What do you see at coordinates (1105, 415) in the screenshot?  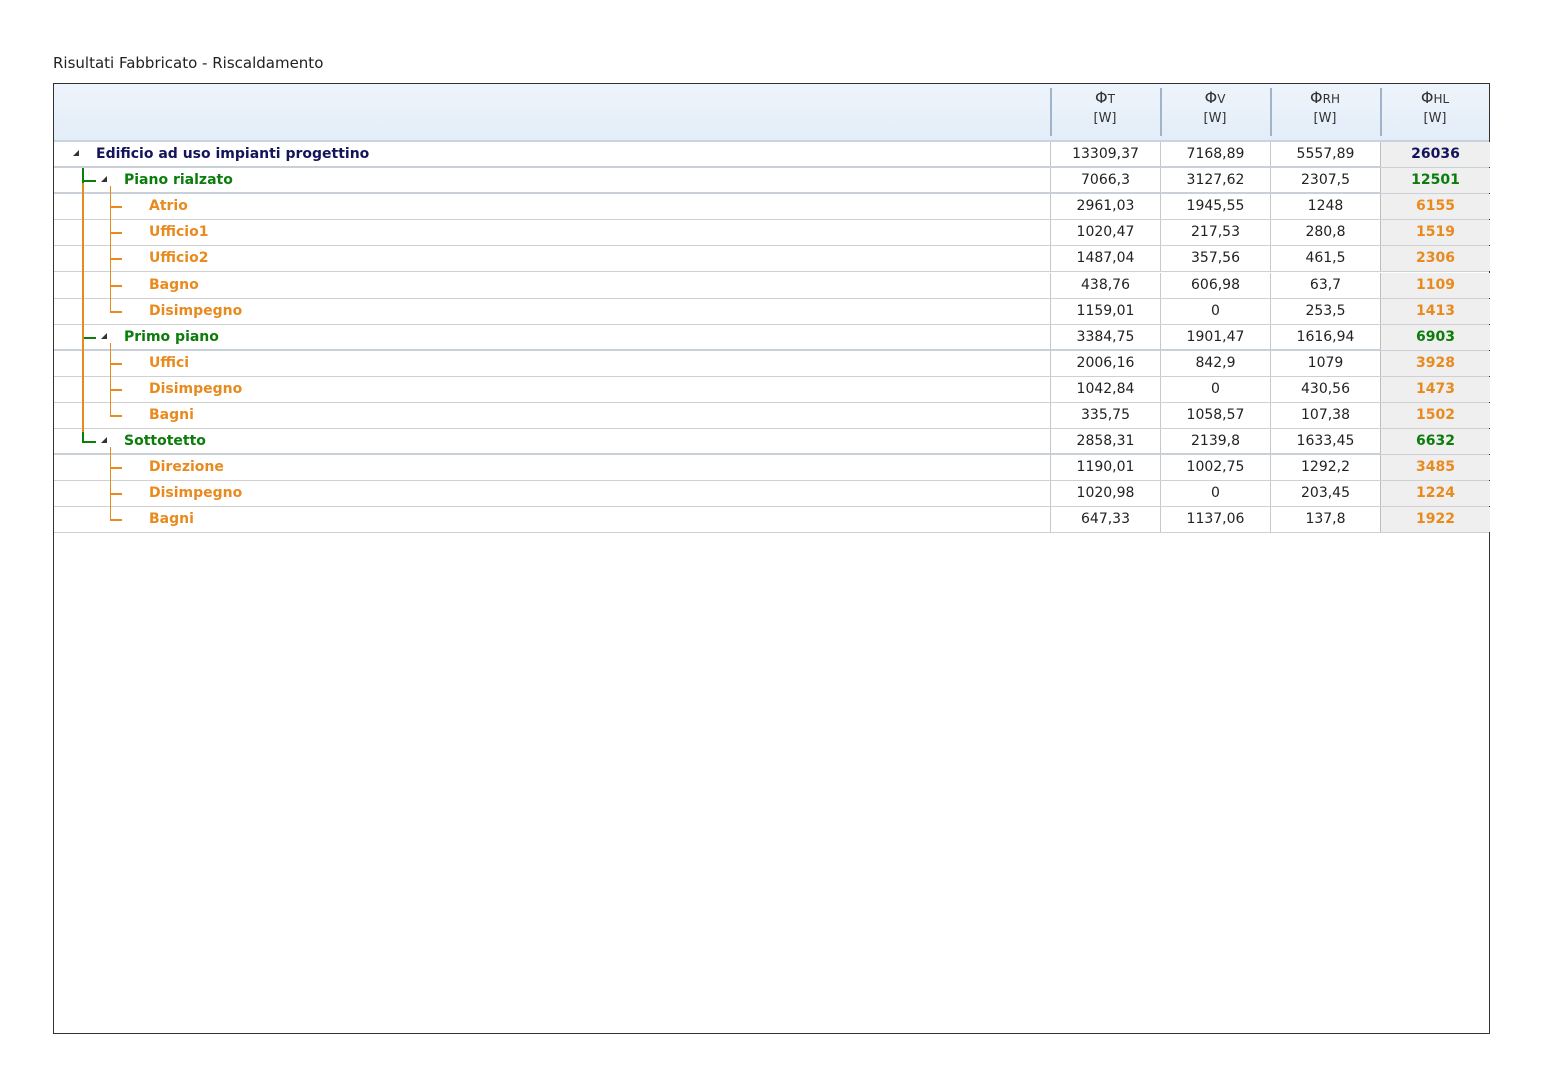 I see `cell-phi-t: 335,75` at bounding box center [1105, 415].